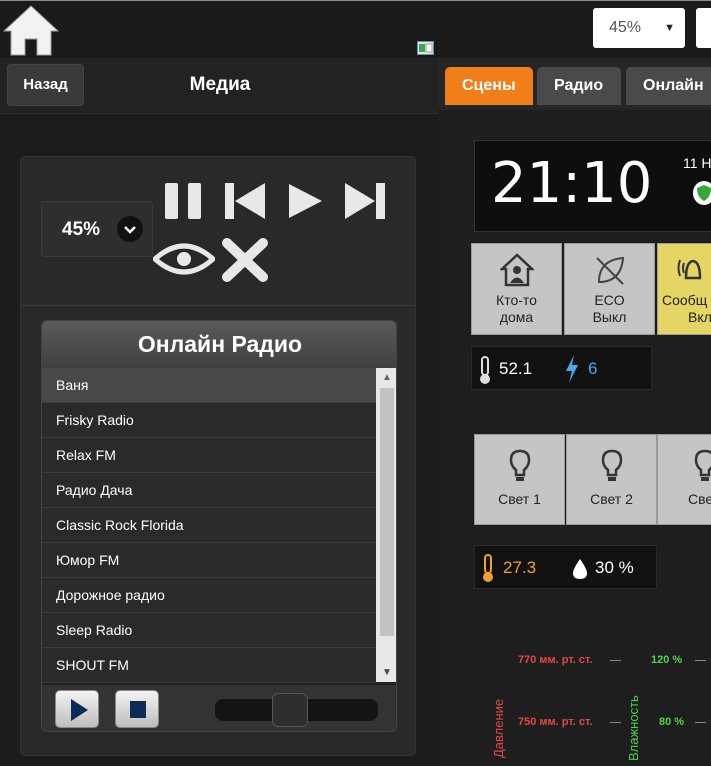  What do you see at coordinates (672, 722) in the screenshot?
I see `humidity-tick-bottom: 80 %` at bounding box center [672, 722].